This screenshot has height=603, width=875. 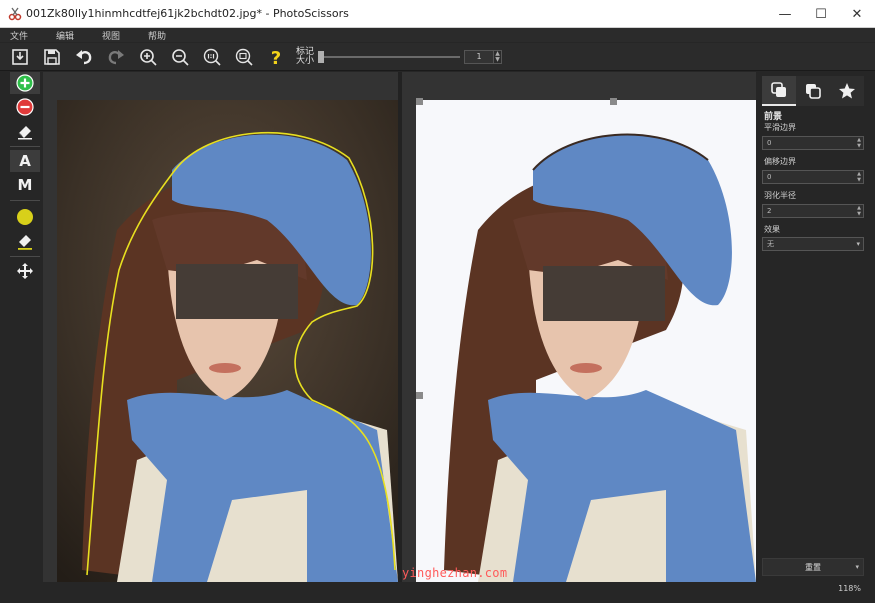 I want to click on background-tab-icon, so click(x=813, y=91).